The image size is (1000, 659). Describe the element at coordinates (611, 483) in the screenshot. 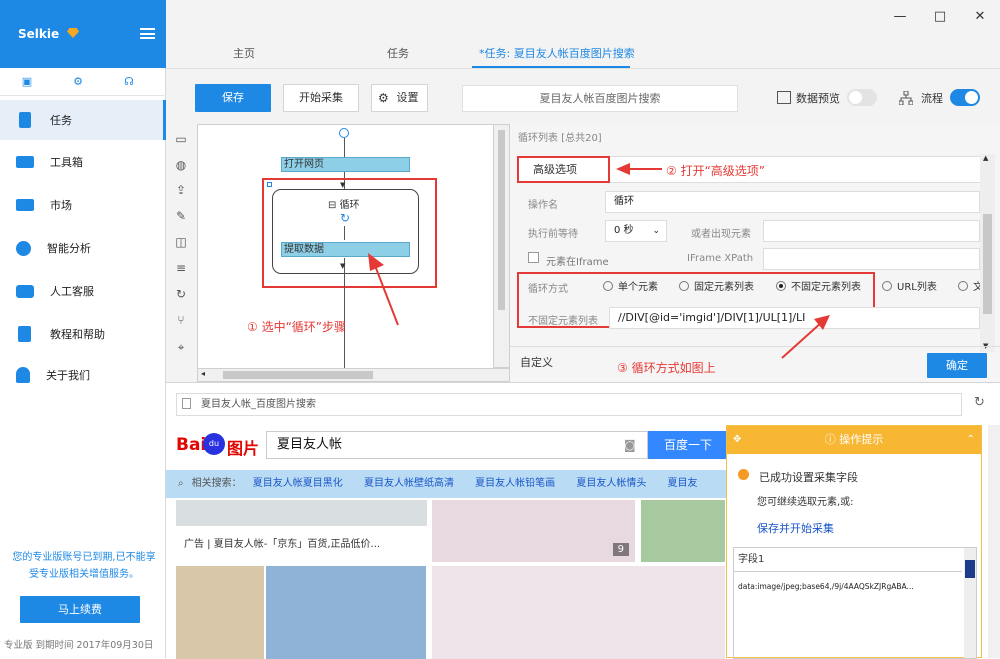

I see `related-link: 夏目友人帐情头` at that location.